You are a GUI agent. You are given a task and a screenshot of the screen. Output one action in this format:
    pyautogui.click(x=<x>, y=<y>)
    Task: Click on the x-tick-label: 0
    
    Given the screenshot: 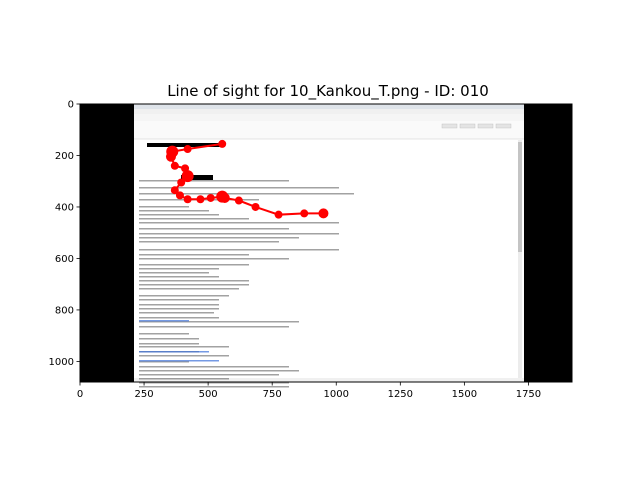 What is the action you would take?
    pyautogui.click(x=80, y=394)
    